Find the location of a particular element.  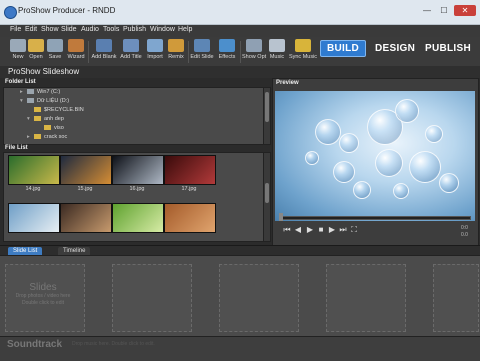

stop-icon: ■ is located at coordinates (321, 230).